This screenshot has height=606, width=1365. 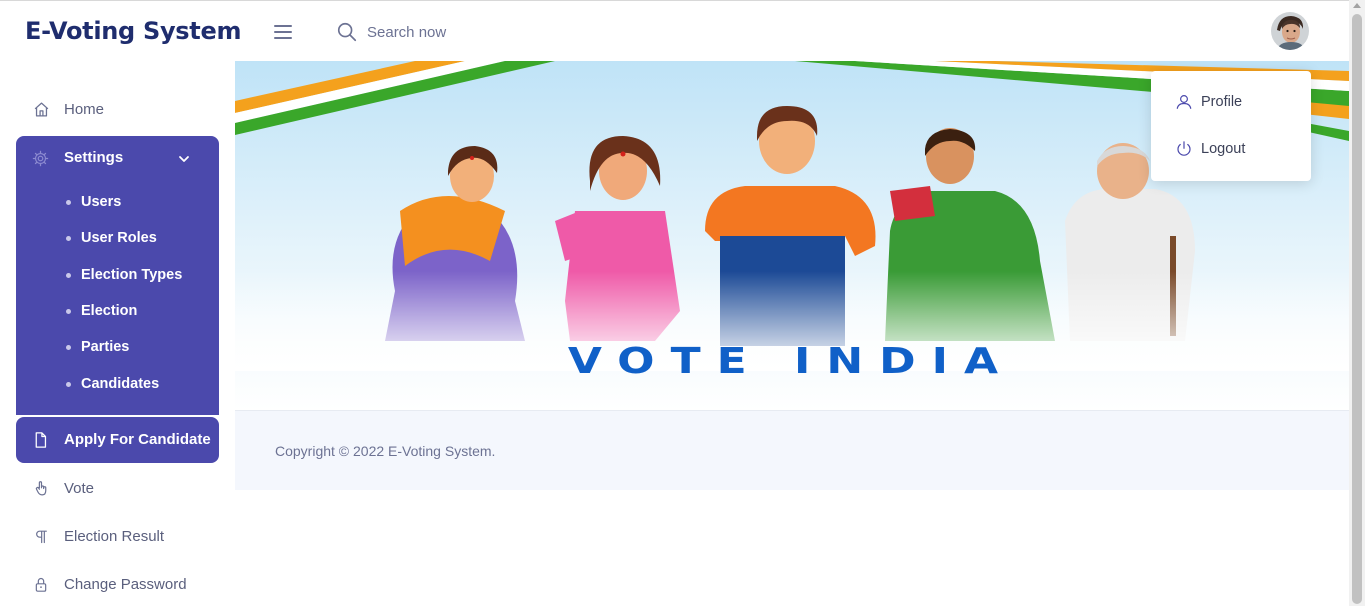 I want to click on copyright-text: Copyright © 2022 E-Voting System., so click(x=385, y=451).